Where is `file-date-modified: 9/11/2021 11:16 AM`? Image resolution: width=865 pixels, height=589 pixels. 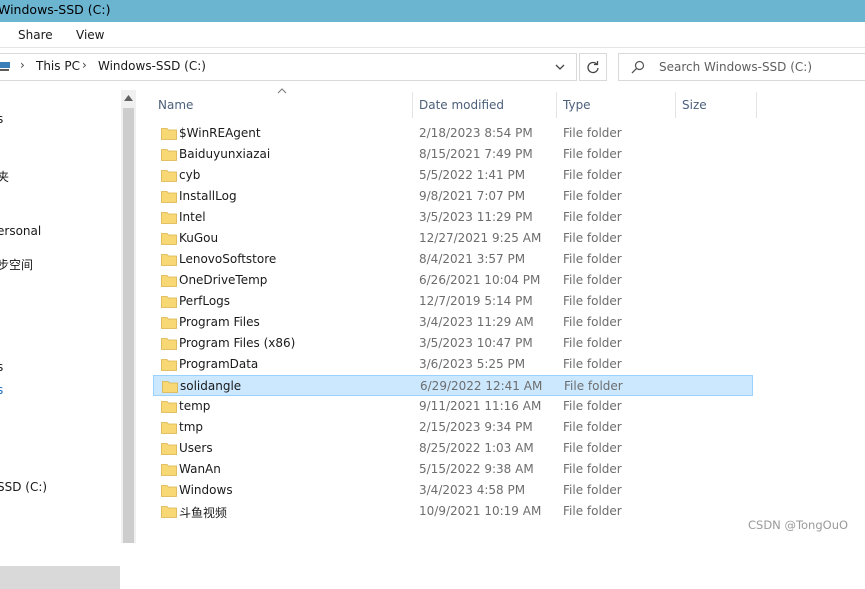
file-date-modified: 9/11/2021 11:16 AM is located at coordinates (480, 406).